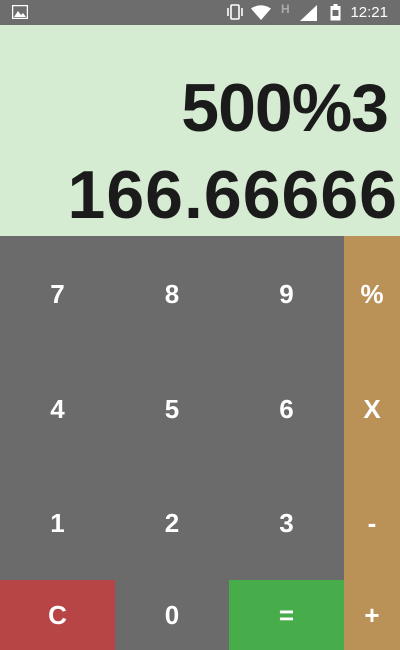  What do you see at coordinates (57, 409) in the screenshot?
I see `key-4: 4` at bounding box center [57, 409].